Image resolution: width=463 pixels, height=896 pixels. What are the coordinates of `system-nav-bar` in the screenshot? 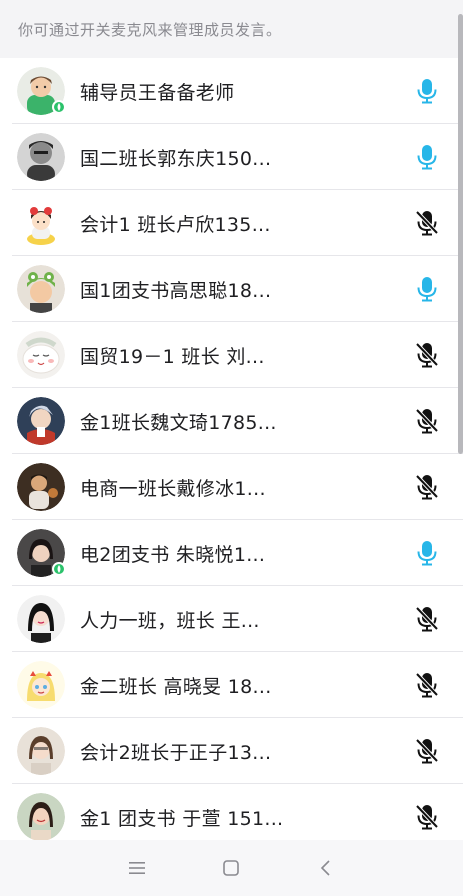 It's located at (231, 868).